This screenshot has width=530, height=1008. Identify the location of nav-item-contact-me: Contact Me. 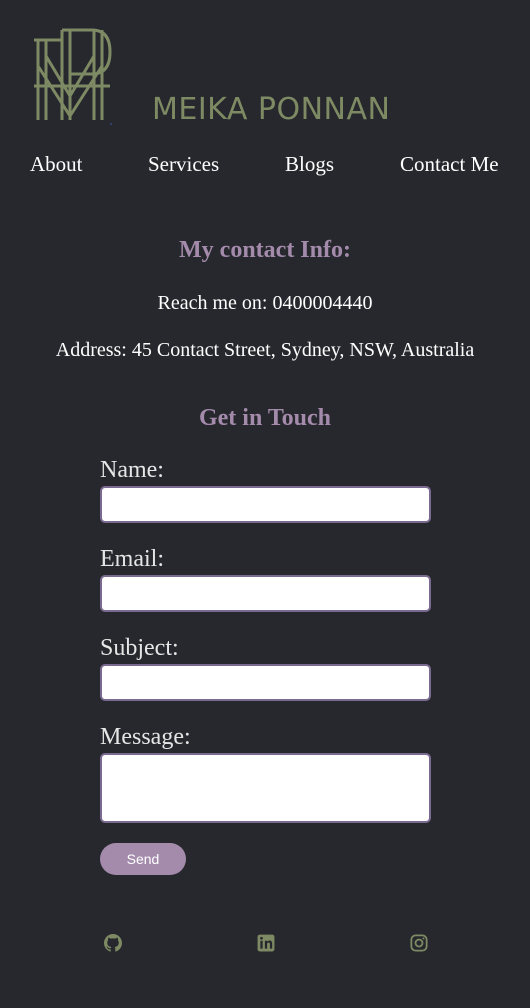
(449, 164).